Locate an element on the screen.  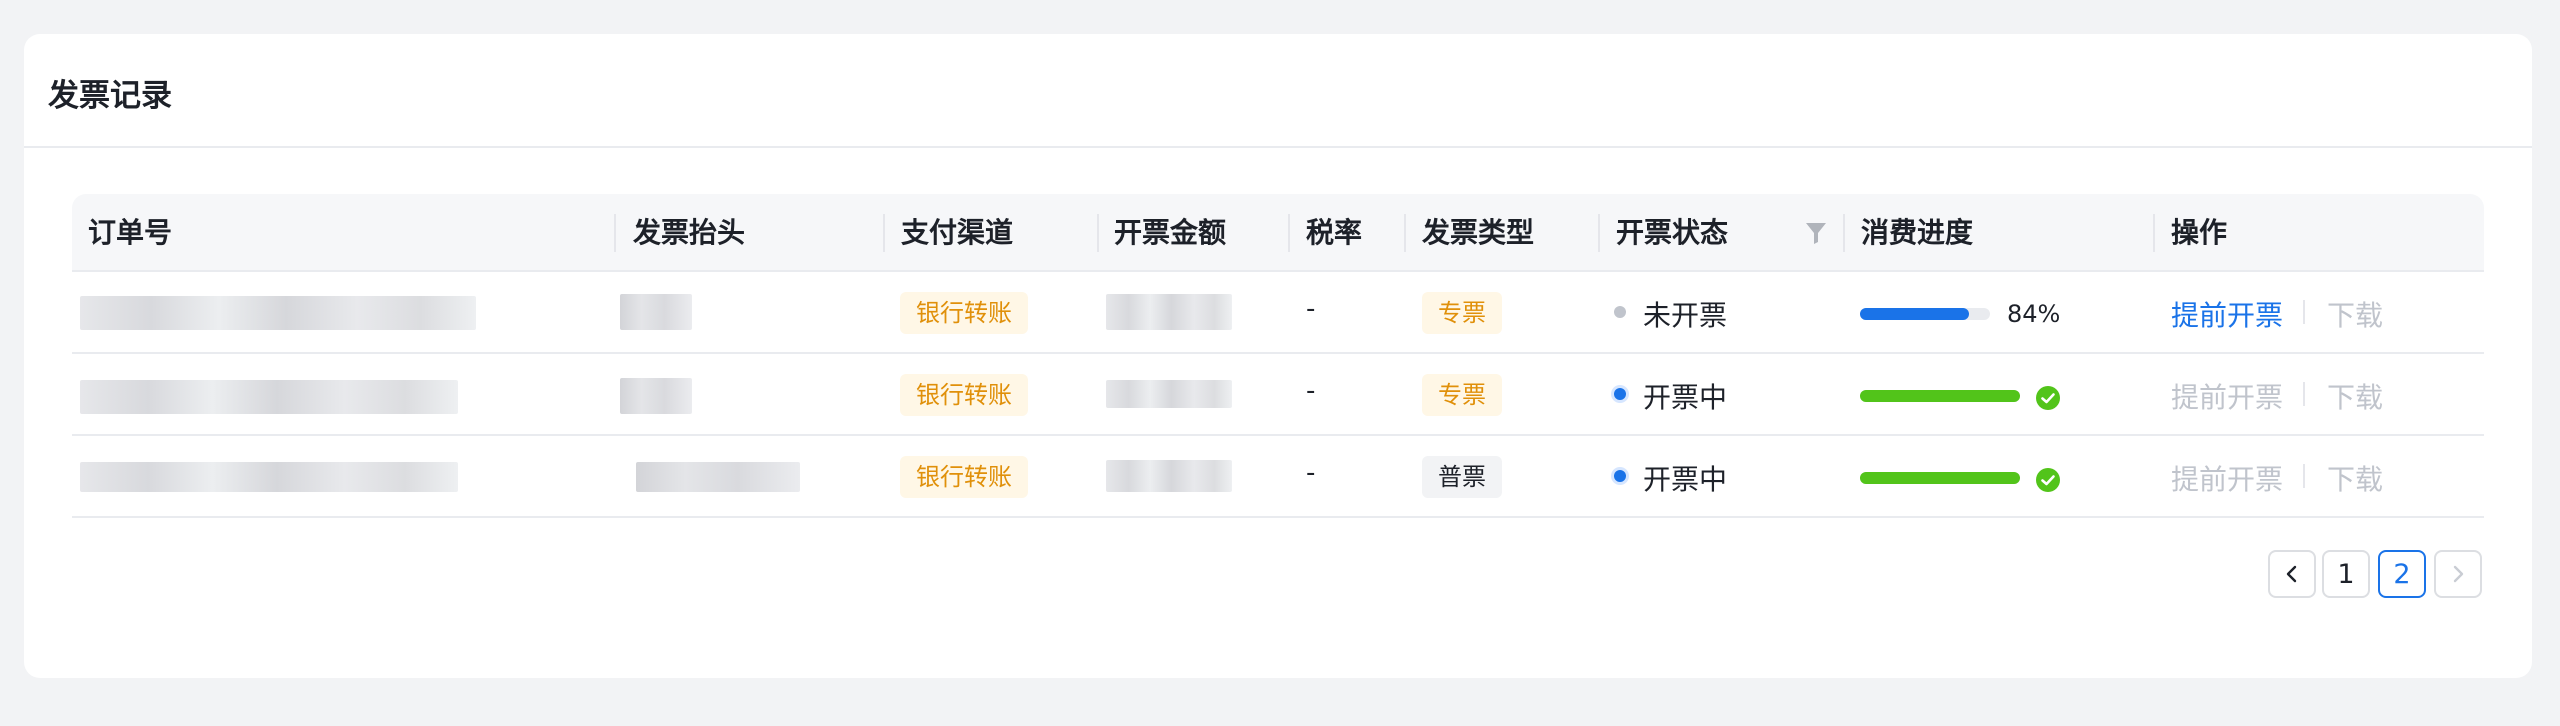
next-page-button is located at coordinates (2458, 574).